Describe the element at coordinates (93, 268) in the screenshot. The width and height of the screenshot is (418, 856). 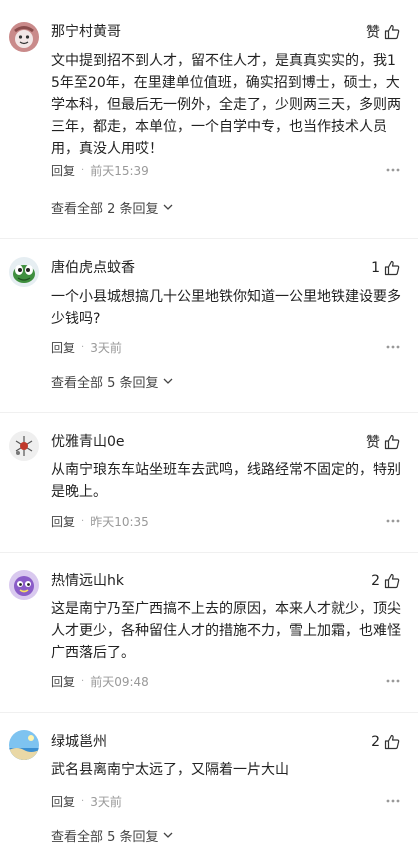
I see `username: 唐伯虎点蚊香` at that location.